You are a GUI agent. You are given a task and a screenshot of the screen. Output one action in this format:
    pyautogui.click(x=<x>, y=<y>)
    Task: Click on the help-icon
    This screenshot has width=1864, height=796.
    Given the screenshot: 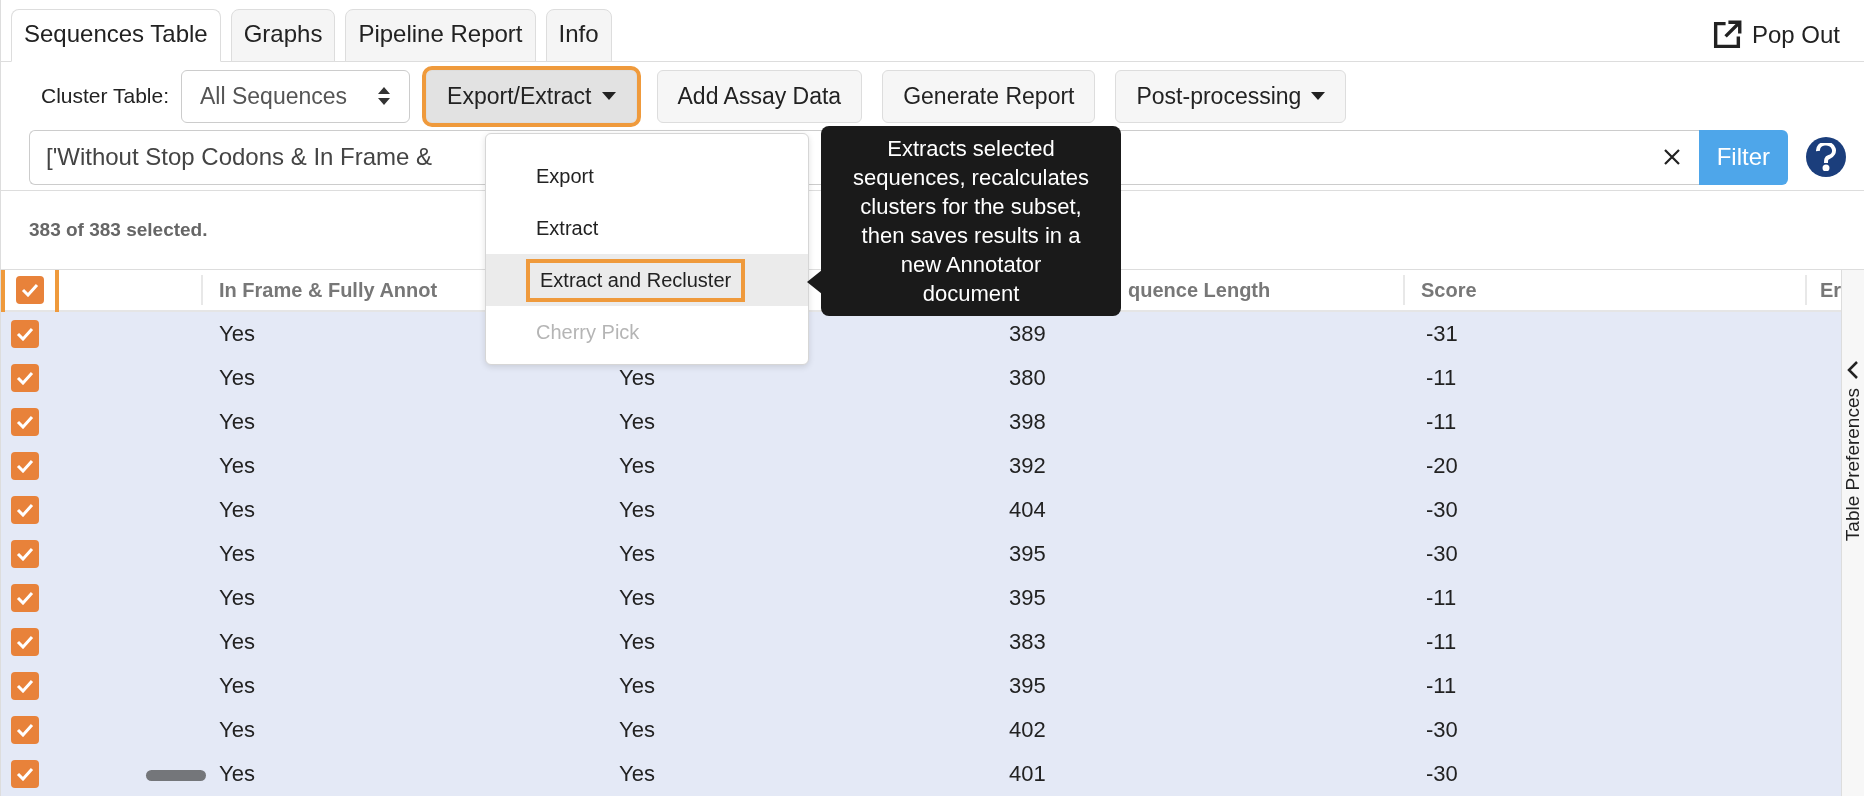 What is the action you would take?
    pyautogui.click(x=1826, y=157)
    